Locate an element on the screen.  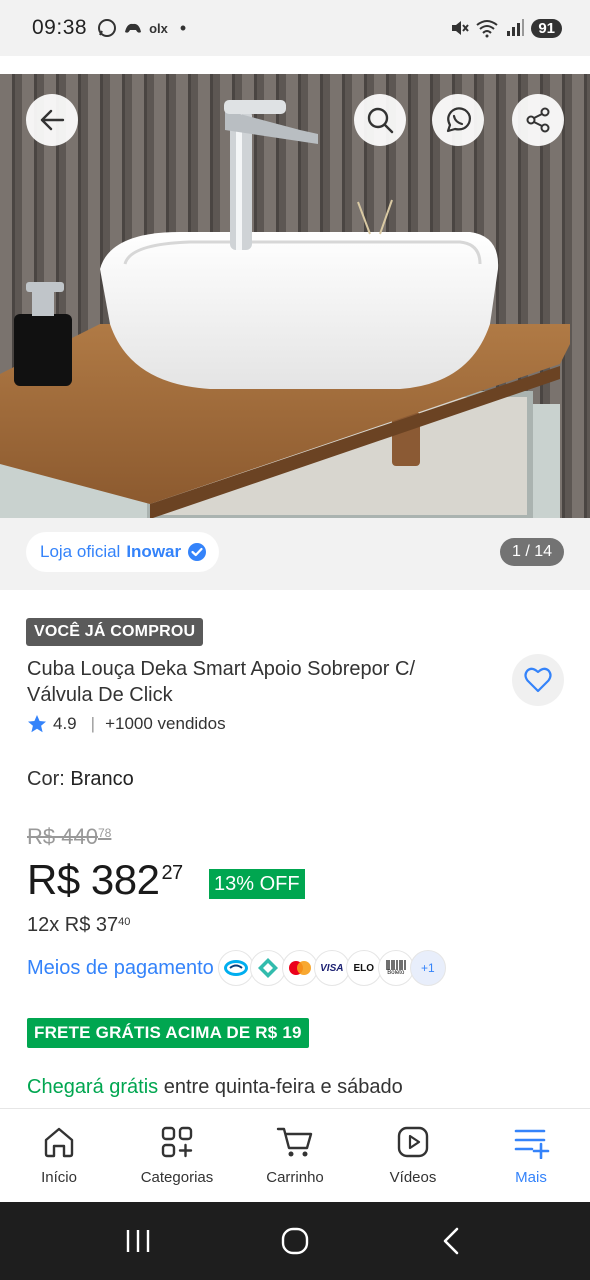
favorite-button is located at coordinates (538, 680).